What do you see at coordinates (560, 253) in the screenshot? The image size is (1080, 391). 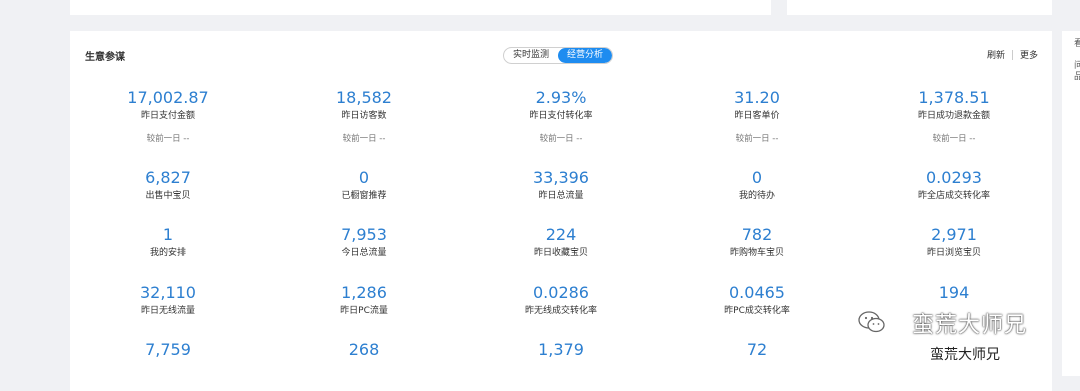 I see `metric-label: 昨日收藏宝贝` at bounding box center [560, 253].